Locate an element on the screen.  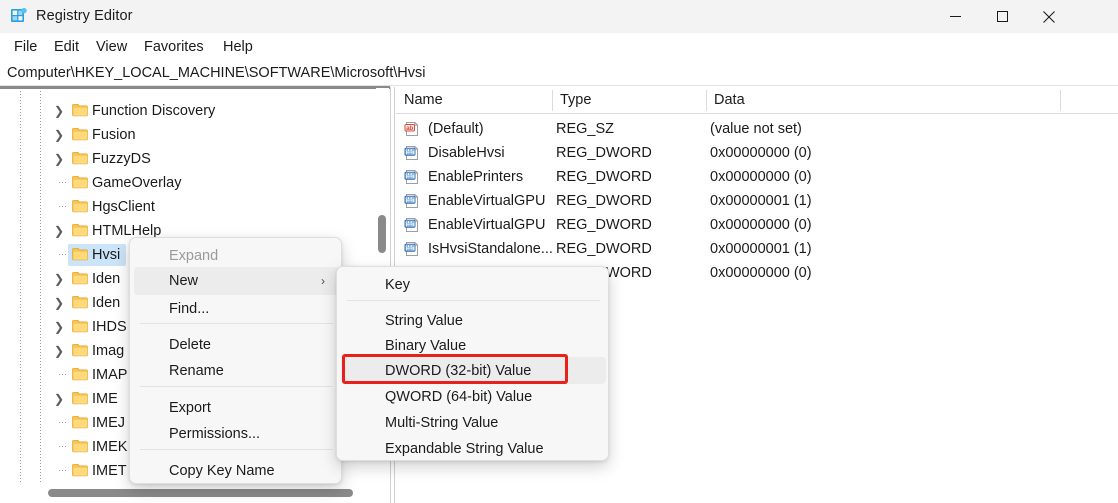
context-menu-item-export: Export is located at coordinates (236, 408).